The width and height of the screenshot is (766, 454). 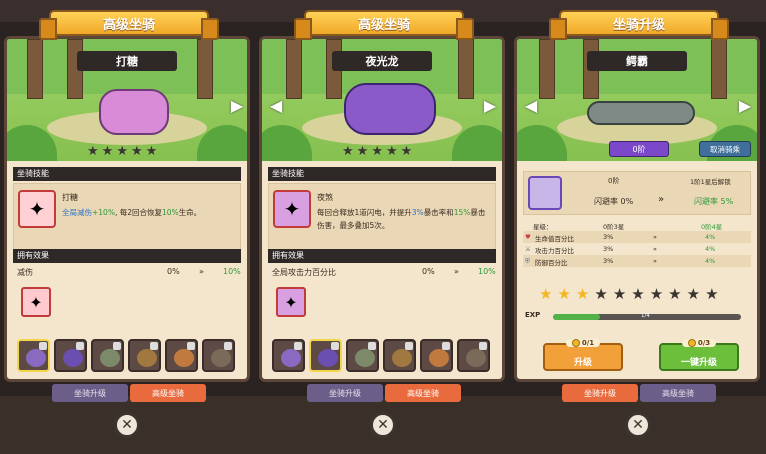 What do you see at coordinates (637, 261) in the screenshot?
I see `stat-row: ⛨ 防御百分比 3% » 4%` at bounding box center [637, 261].